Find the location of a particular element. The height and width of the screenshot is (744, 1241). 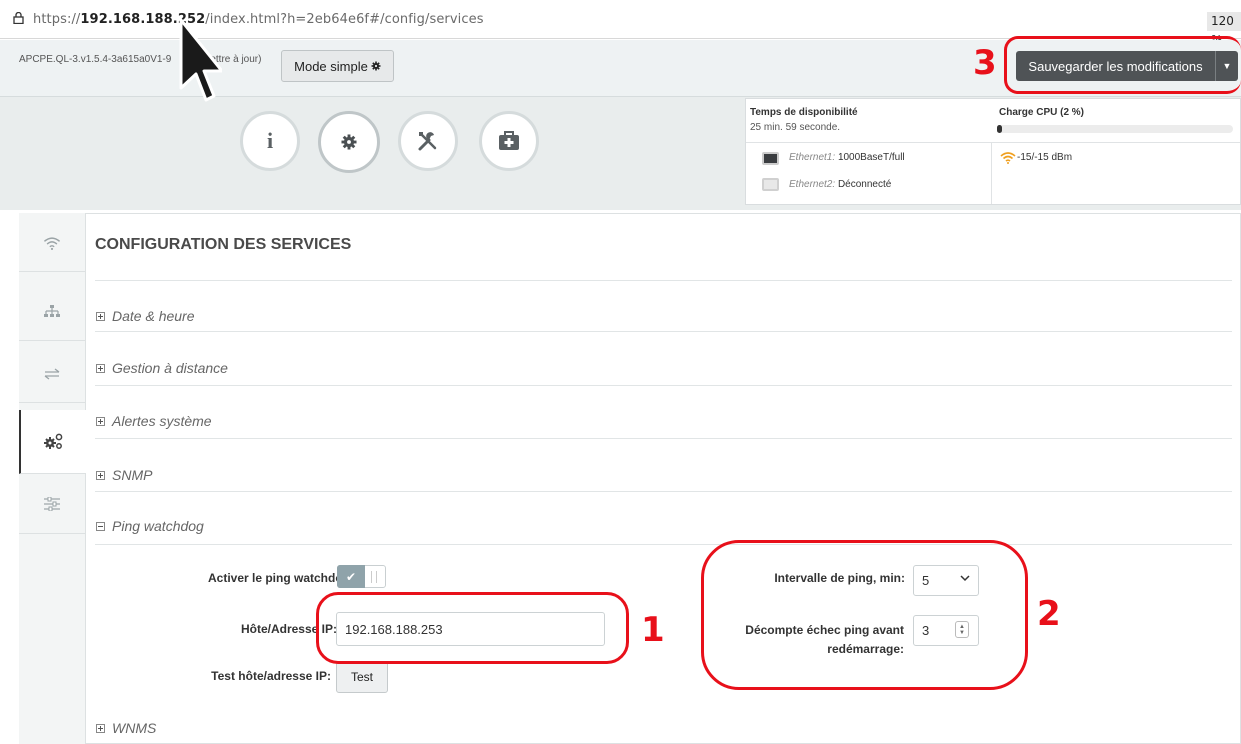

section-ping-watchdog: Ping watchdog is located at coordinates (150, 526).